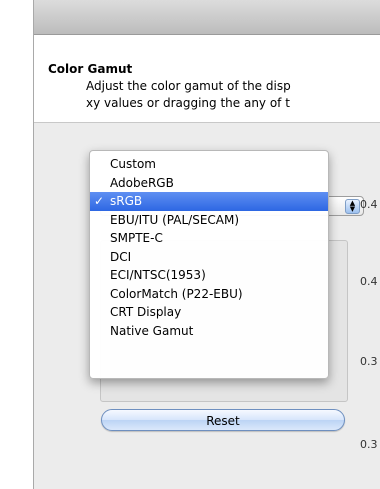 This screenshot has height=489, width=380. What do you see at coordinates (133, 164) in the screenshot?
I see `menu-item-label: Custom` at bounding box center [133, 164].